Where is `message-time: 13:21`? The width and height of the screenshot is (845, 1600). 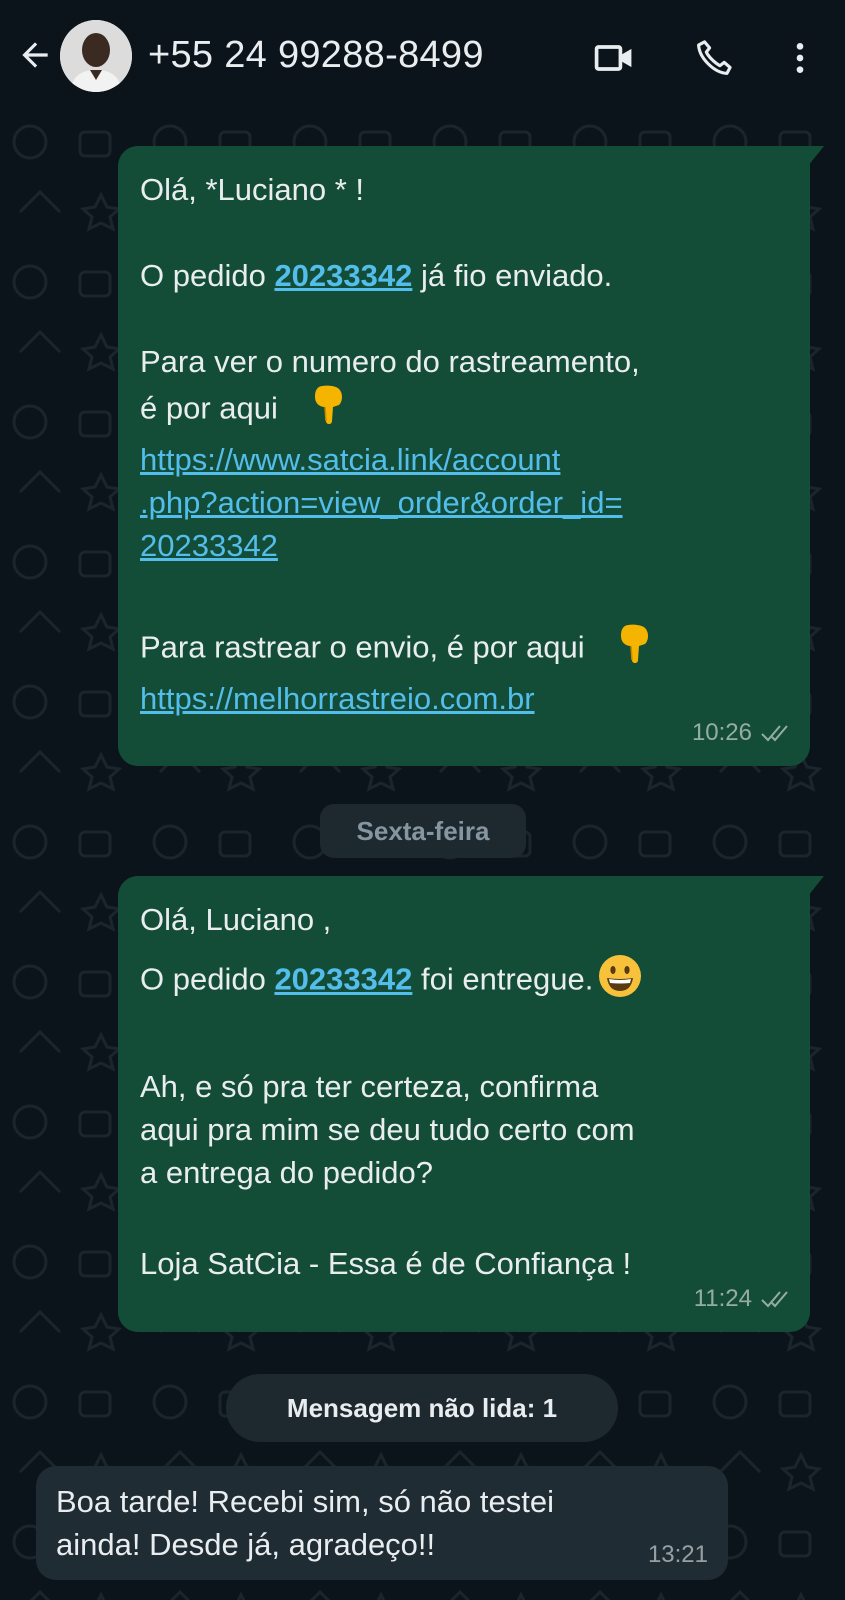 message-time: 13:21 is located at coordinates (677, 1554).